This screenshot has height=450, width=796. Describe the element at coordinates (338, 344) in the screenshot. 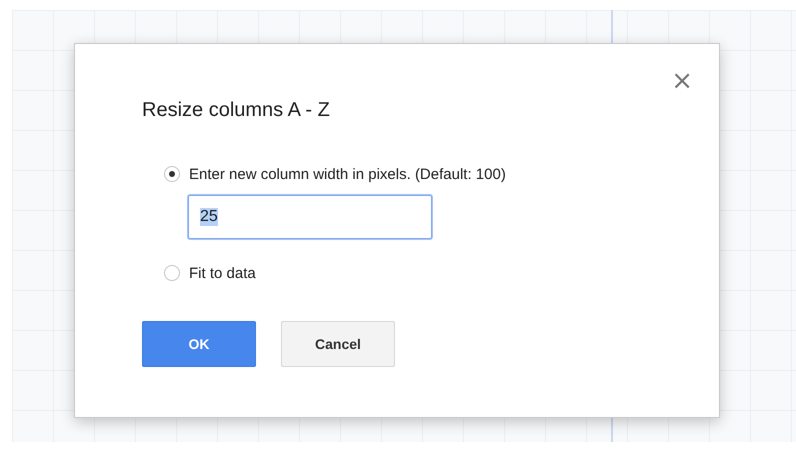

I see `cancel-button: Cancel` at that location.